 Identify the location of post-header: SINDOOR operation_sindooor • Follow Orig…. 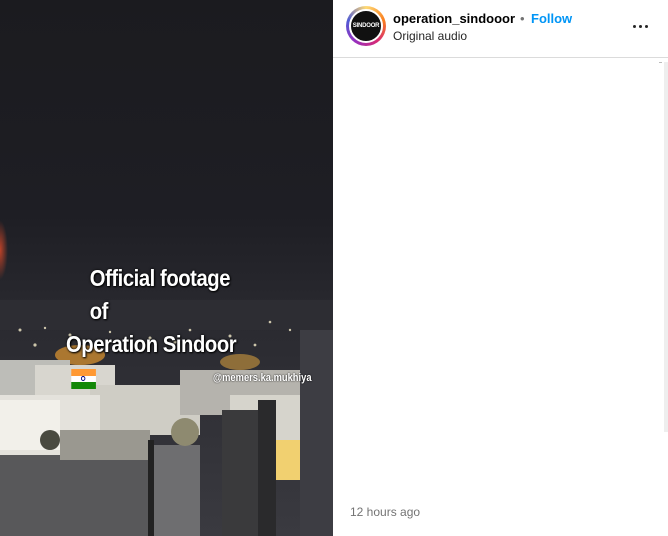
(500, 29).